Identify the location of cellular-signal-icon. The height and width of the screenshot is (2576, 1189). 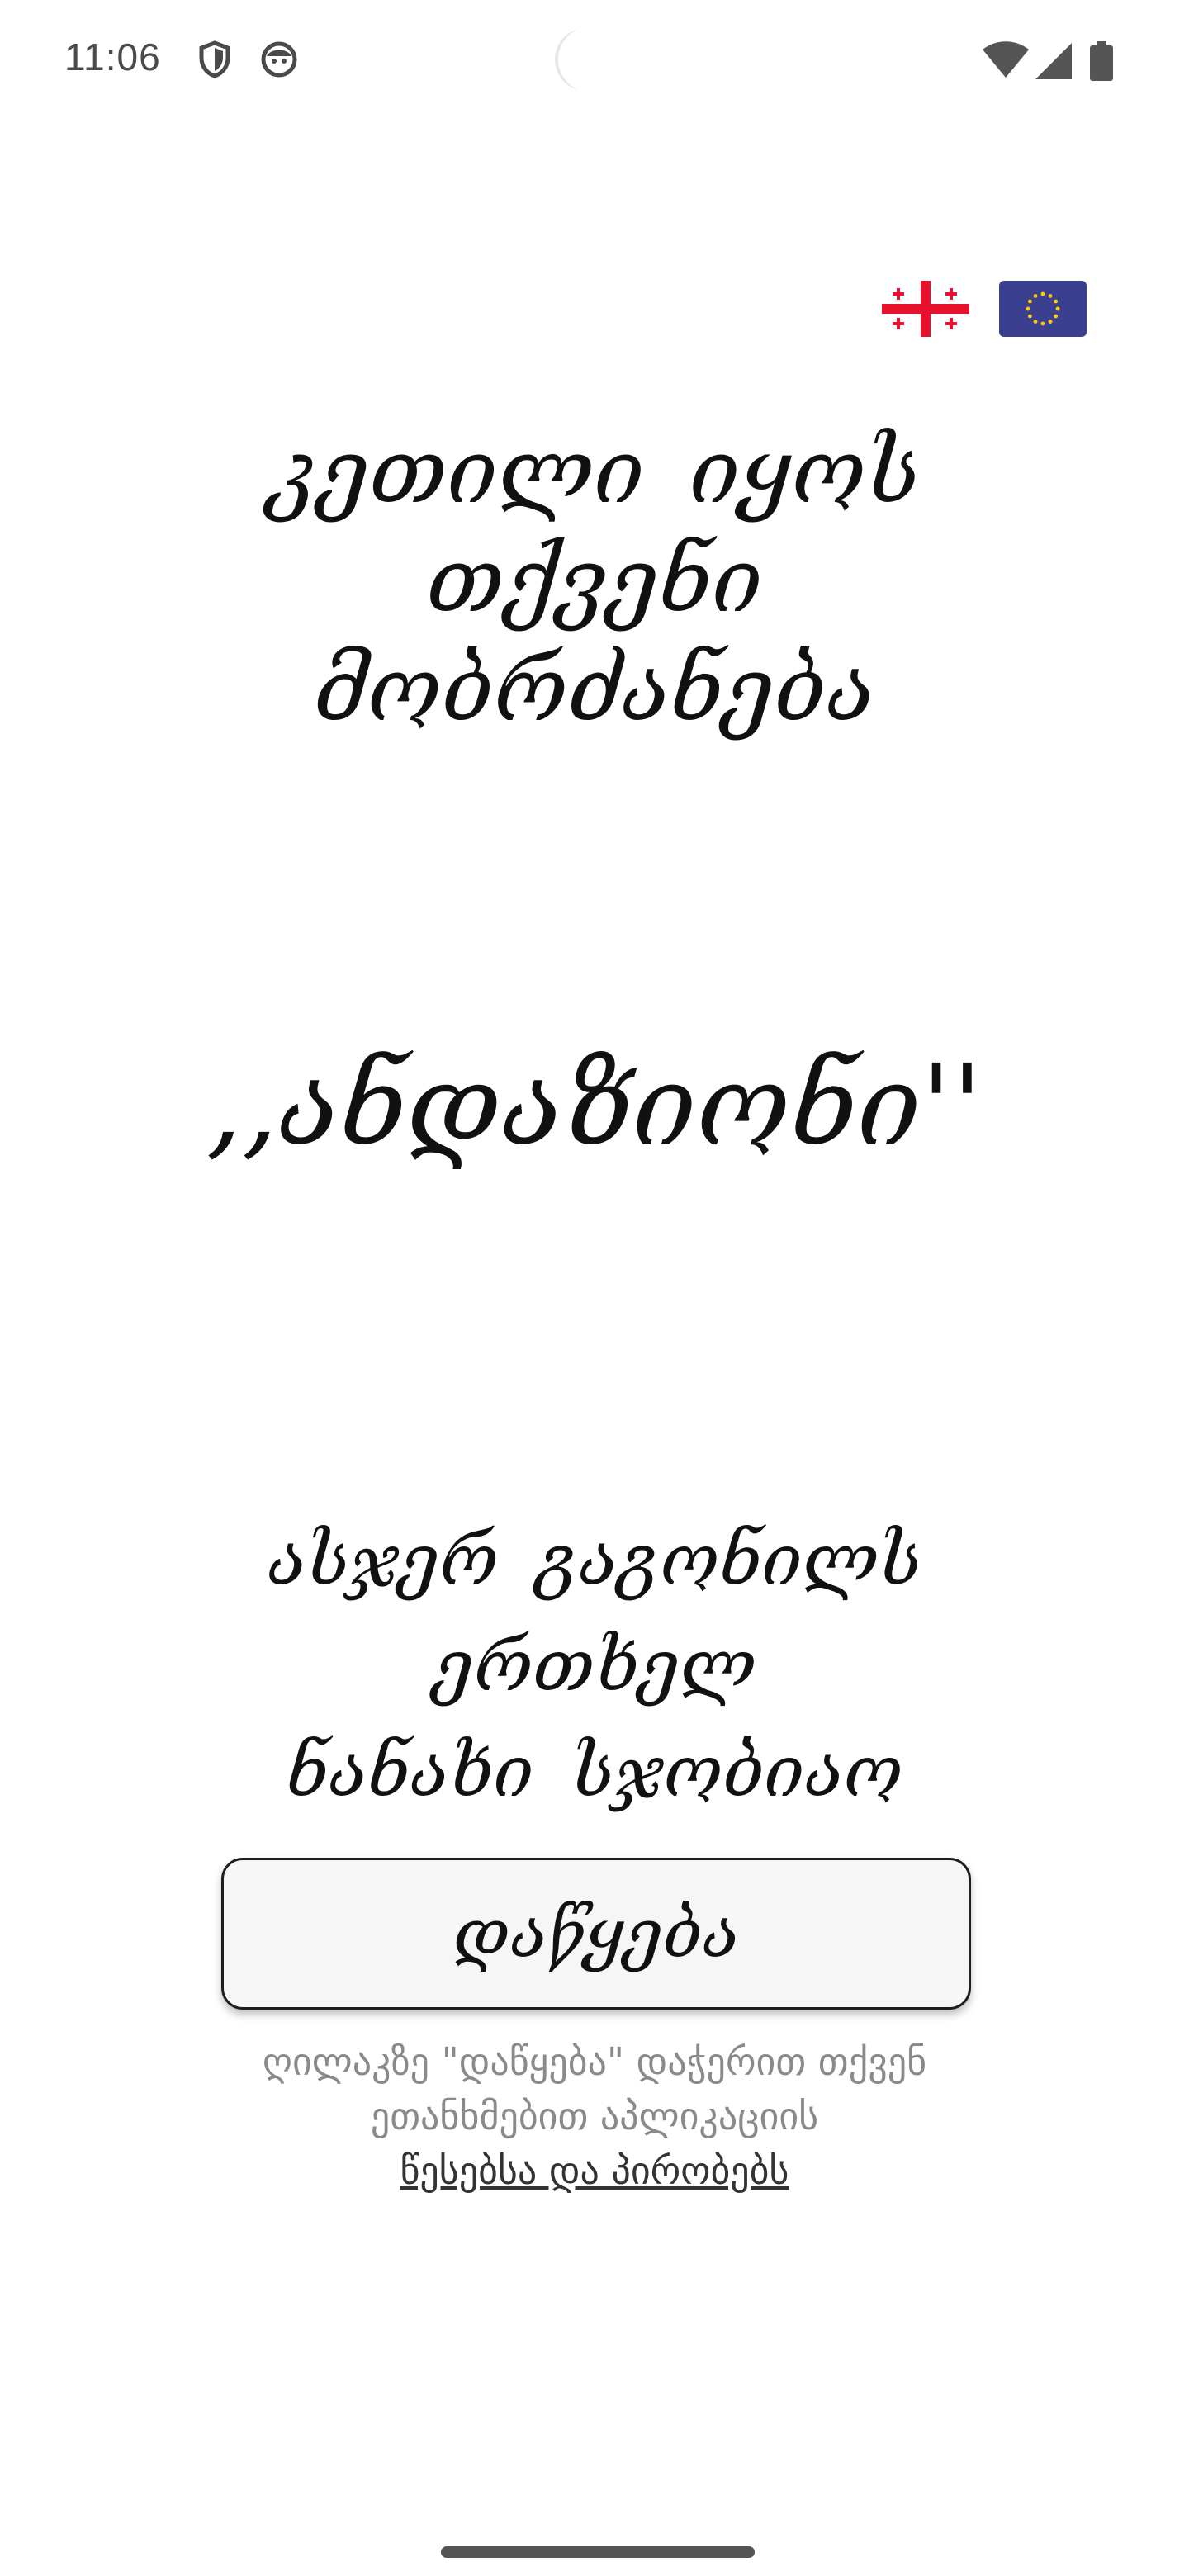
(1053, 61).